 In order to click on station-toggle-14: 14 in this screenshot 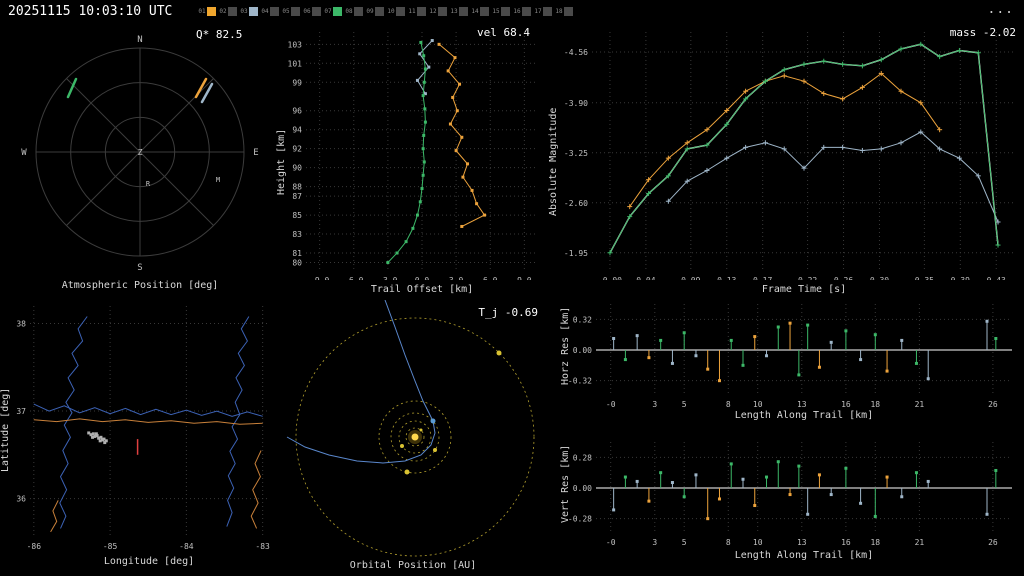, I will do `click(481, 11)`.